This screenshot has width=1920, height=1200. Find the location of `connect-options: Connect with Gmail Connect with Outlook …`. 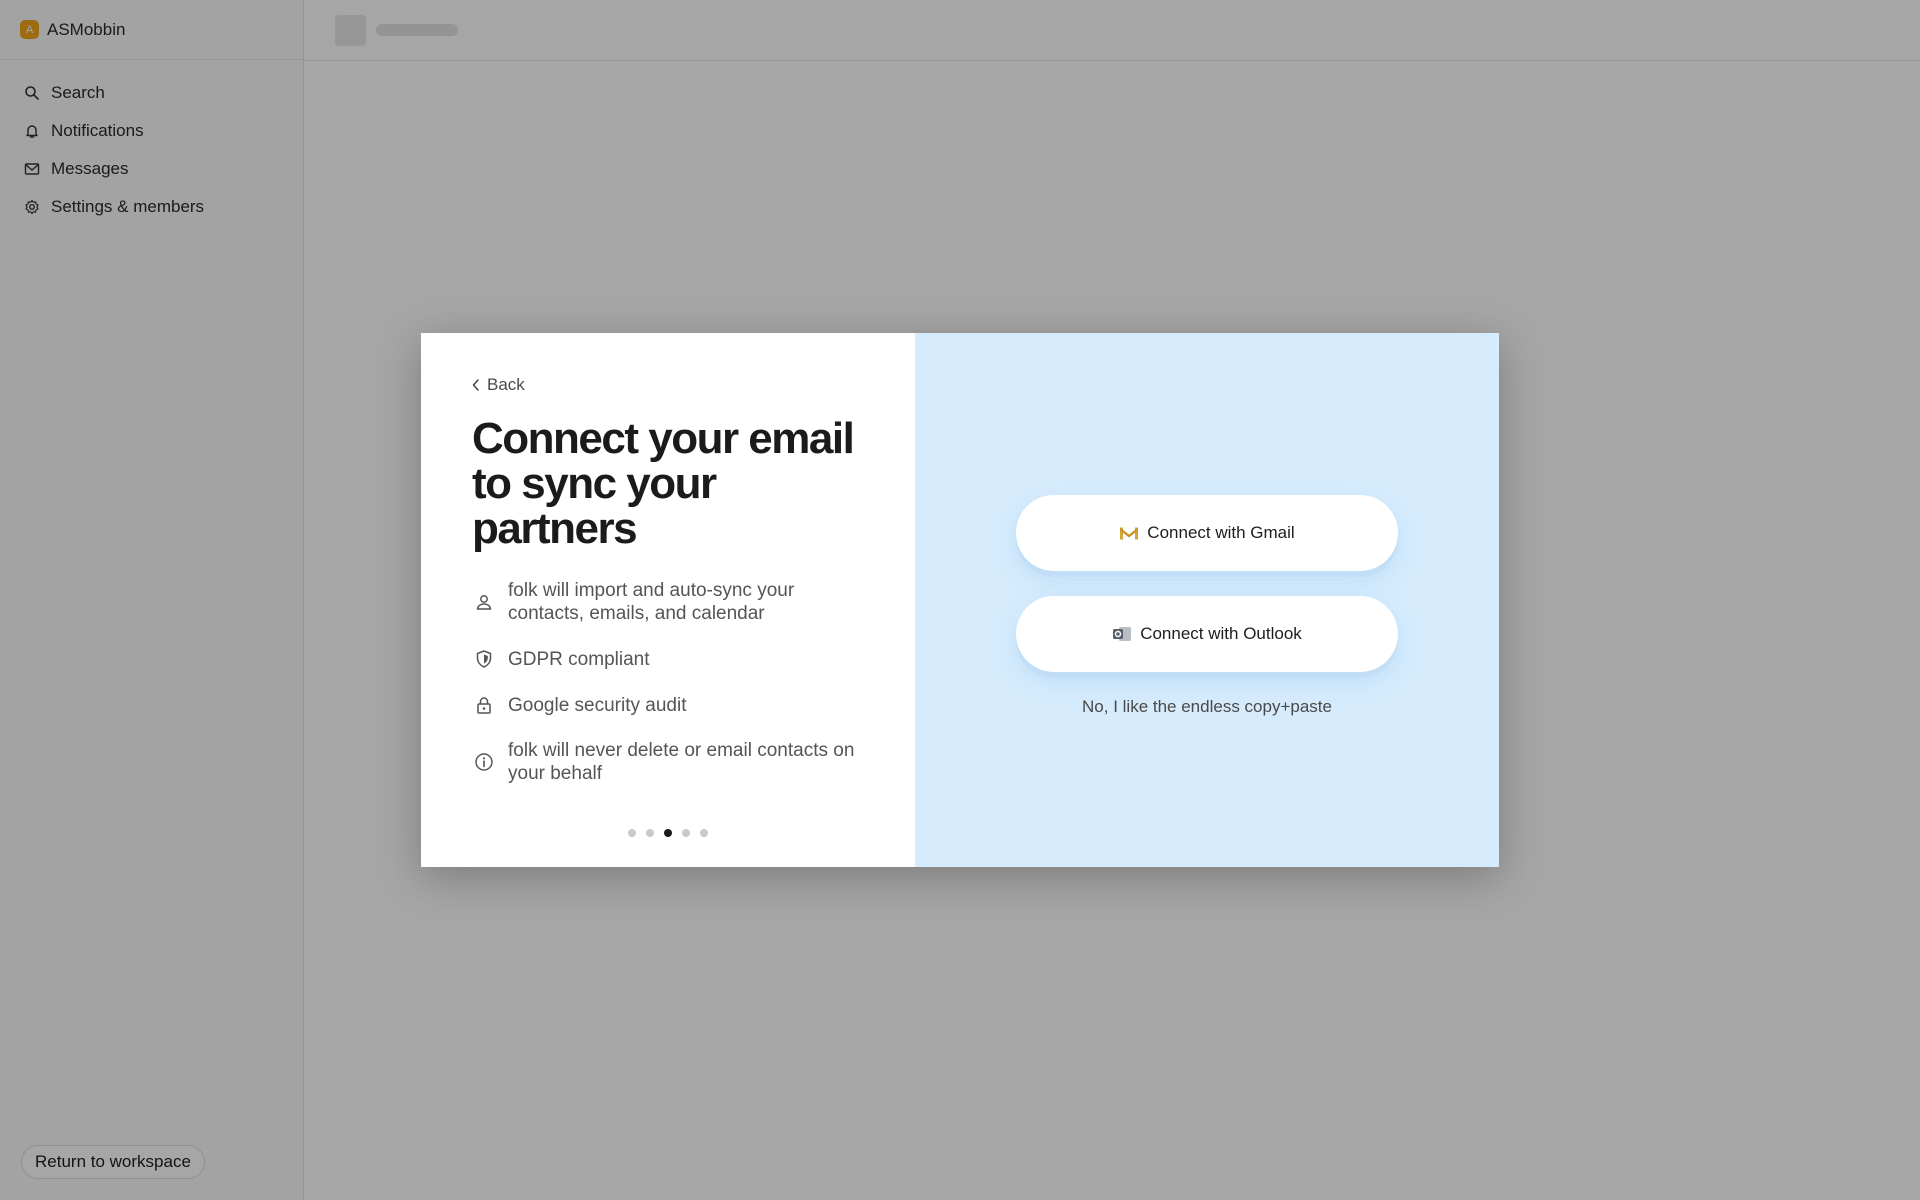

connect-options: Connect with Gmail Connect with Outlook … is located at coordinates (1207, 606).